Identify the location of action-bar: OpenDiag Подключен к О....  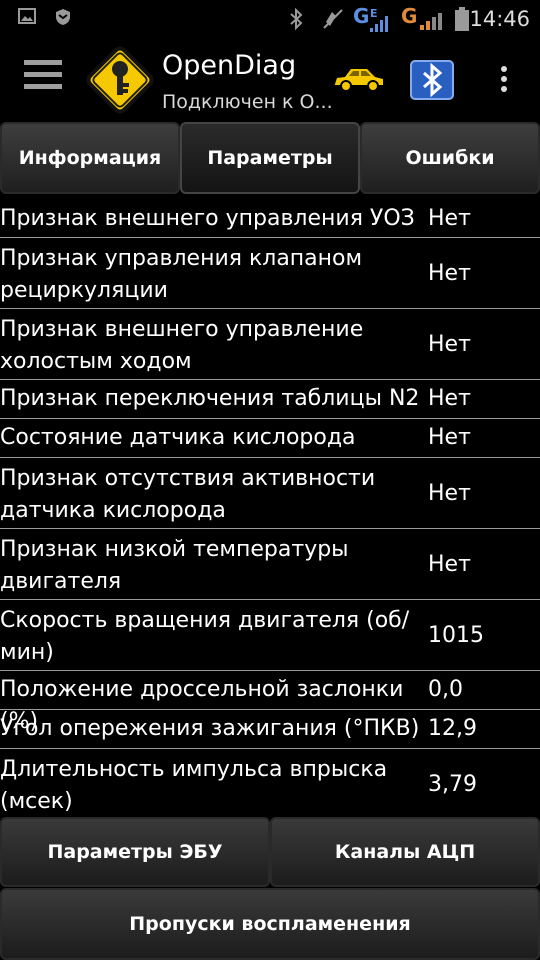
(270, 79).